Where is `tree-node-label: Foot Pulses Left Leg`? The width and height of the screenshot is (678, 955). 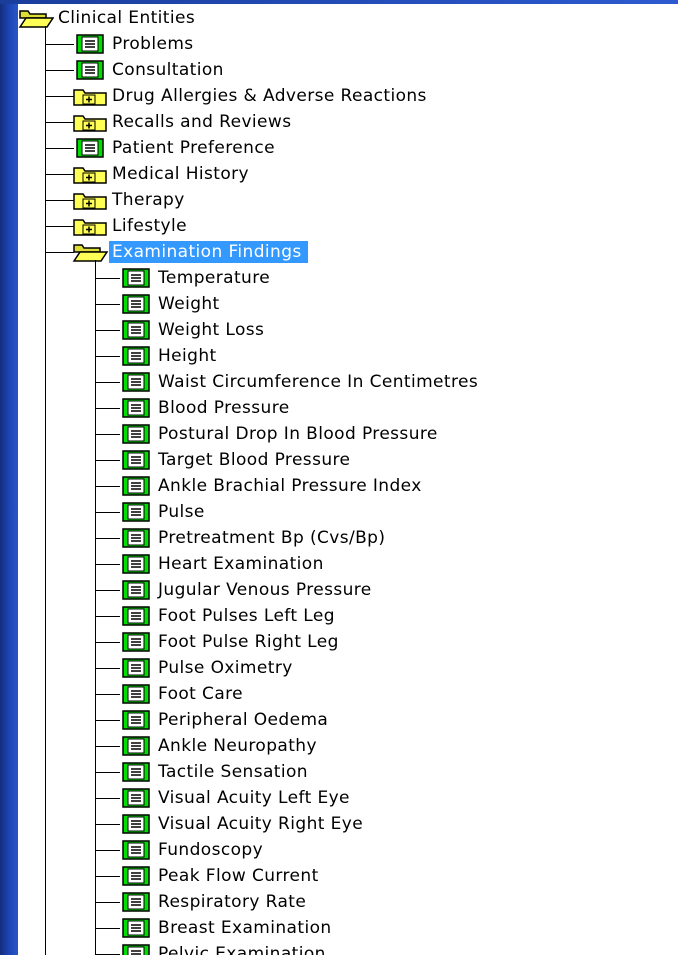 tree-node-label: Foot Pulses Left Leg is located at coordinates (246, 616).